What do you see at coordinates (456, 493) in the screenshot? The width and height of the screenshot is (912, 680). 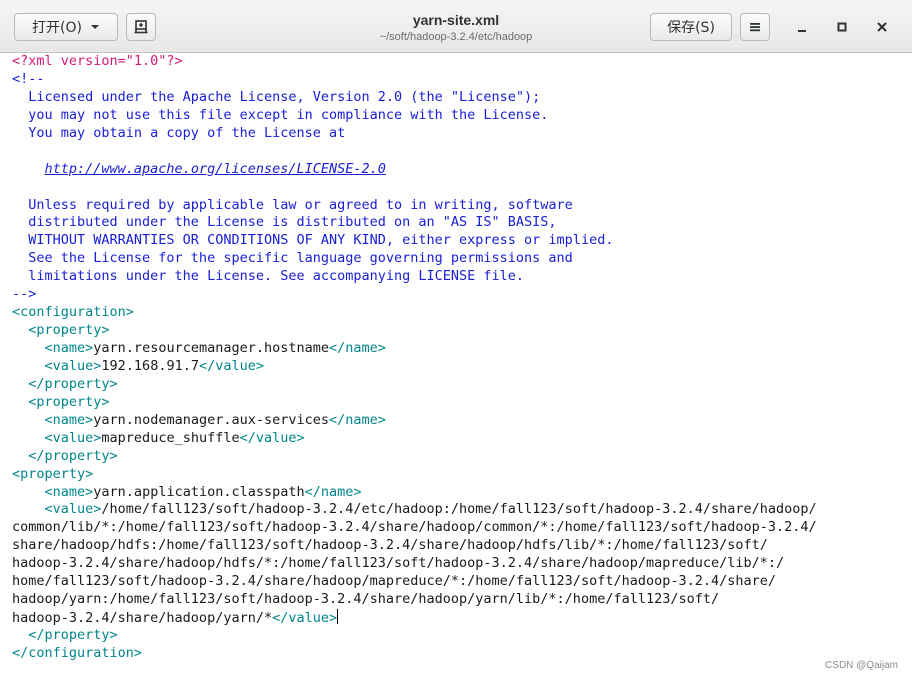 I see `code-line: <name>yarn.application.classpath</name>` at bounding box center [456, 493].